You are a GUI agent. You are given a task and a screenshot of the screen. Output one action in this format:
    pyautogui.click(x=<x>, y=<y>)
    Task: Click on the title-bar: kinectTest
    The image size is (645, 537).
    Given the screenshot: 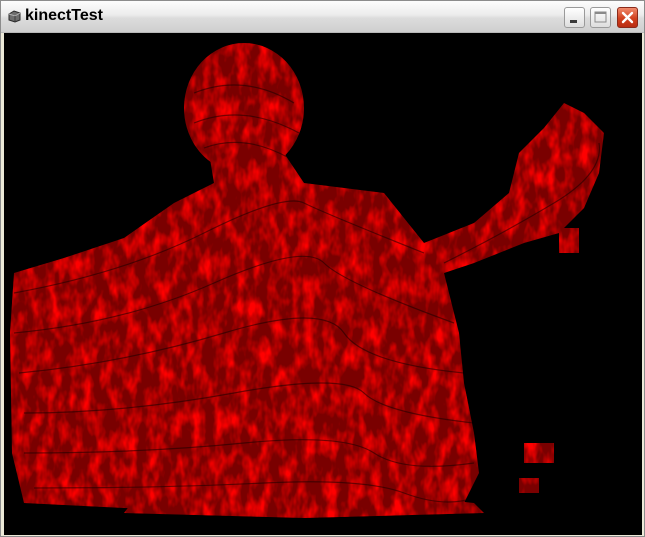 What is the action you would take?
    pyautogui.click(x=322, y=17)
    